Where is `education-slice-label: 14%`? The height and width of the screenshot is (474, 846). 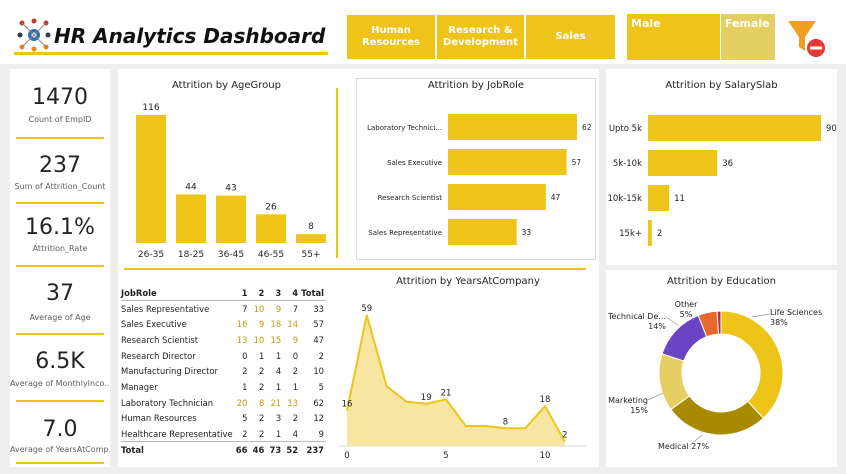 education-slice-label: 14% is located at coordinates (657, 326).